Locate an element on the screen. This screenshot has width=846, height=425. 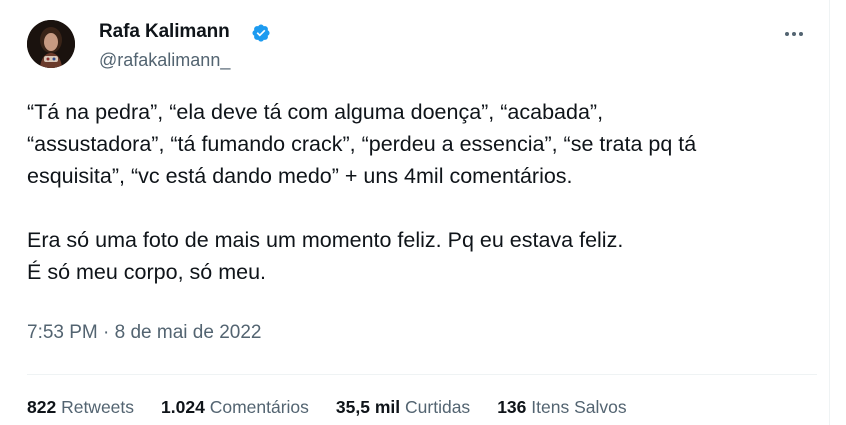
comments-stat: 1.024 Comentários is located at coordinates (235, 407).